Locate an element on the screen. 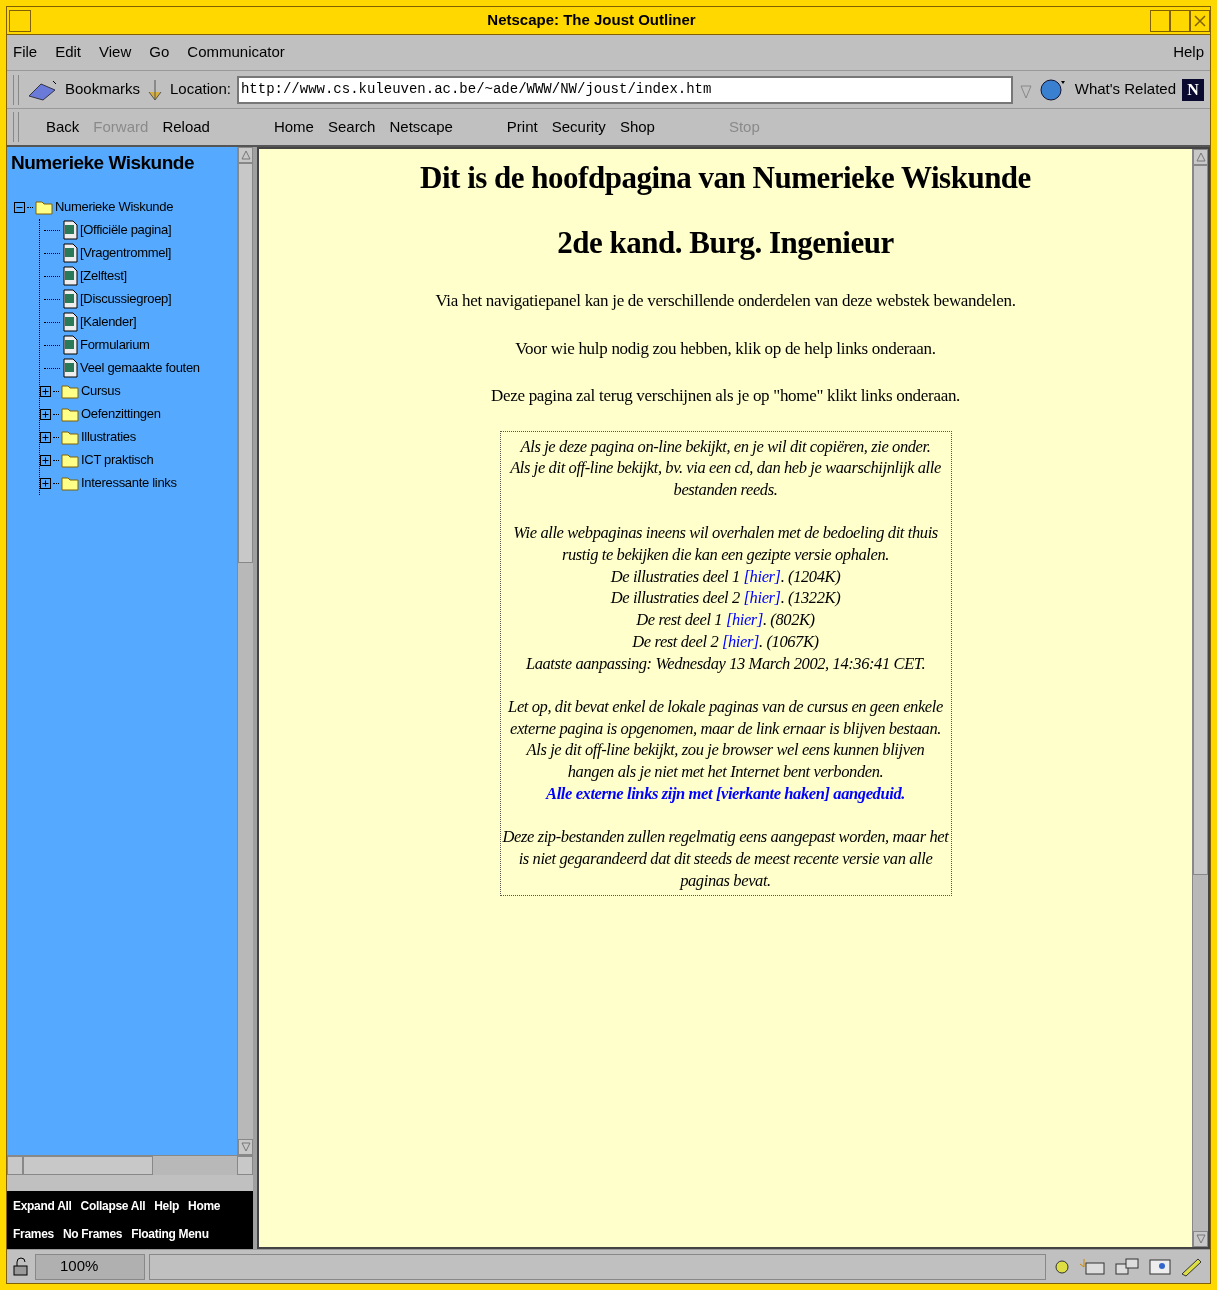 Image resolution: width=1217 pixels, height=1290 pixels. collapse-icon is located at coordinates (19, 207).